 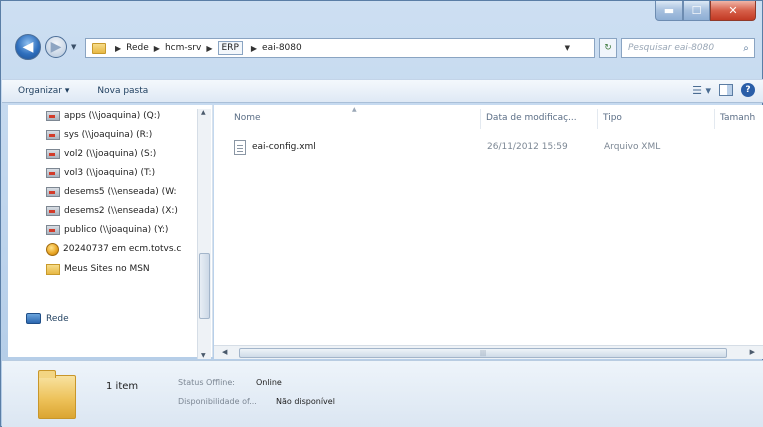 I want to click on views-icon: ☰ ▾, so click(x=701, y=90).